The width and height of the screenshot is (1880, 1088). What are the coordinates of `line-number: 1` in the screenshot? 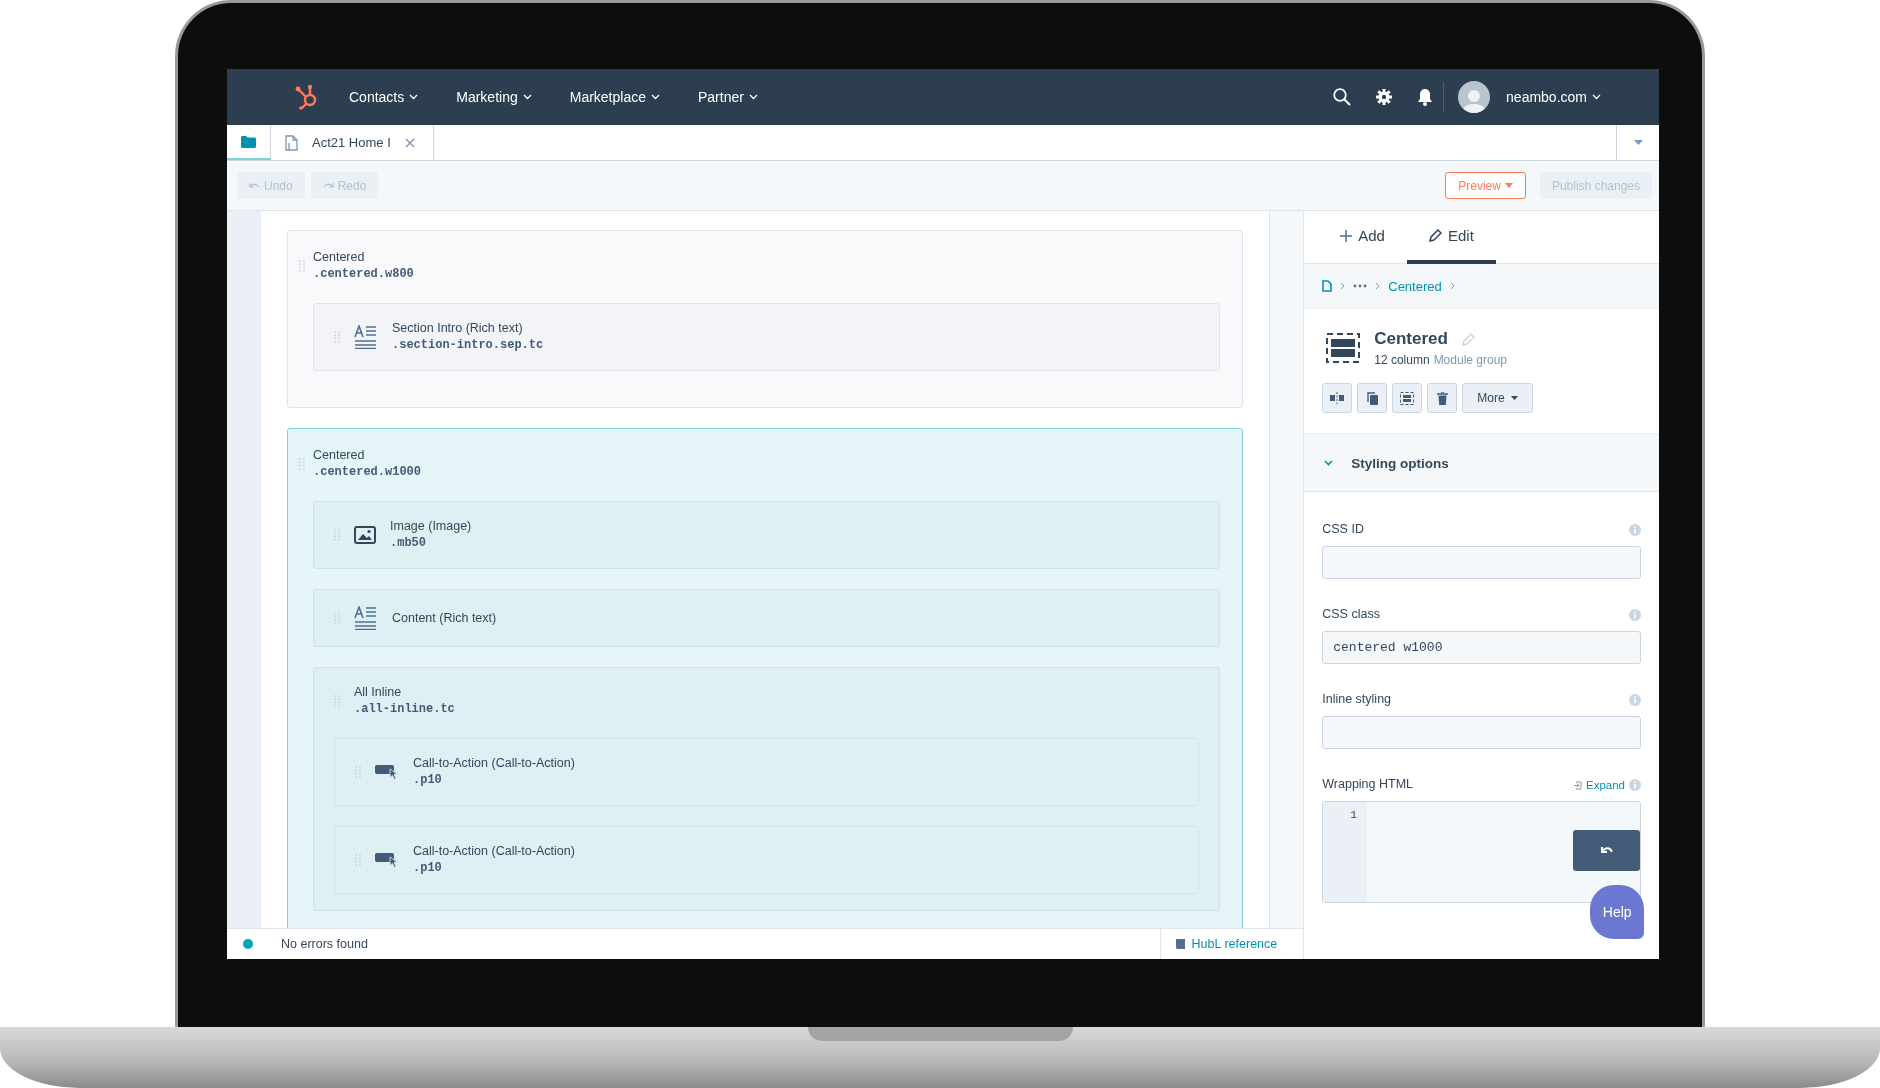 It's located at (1353, 814).